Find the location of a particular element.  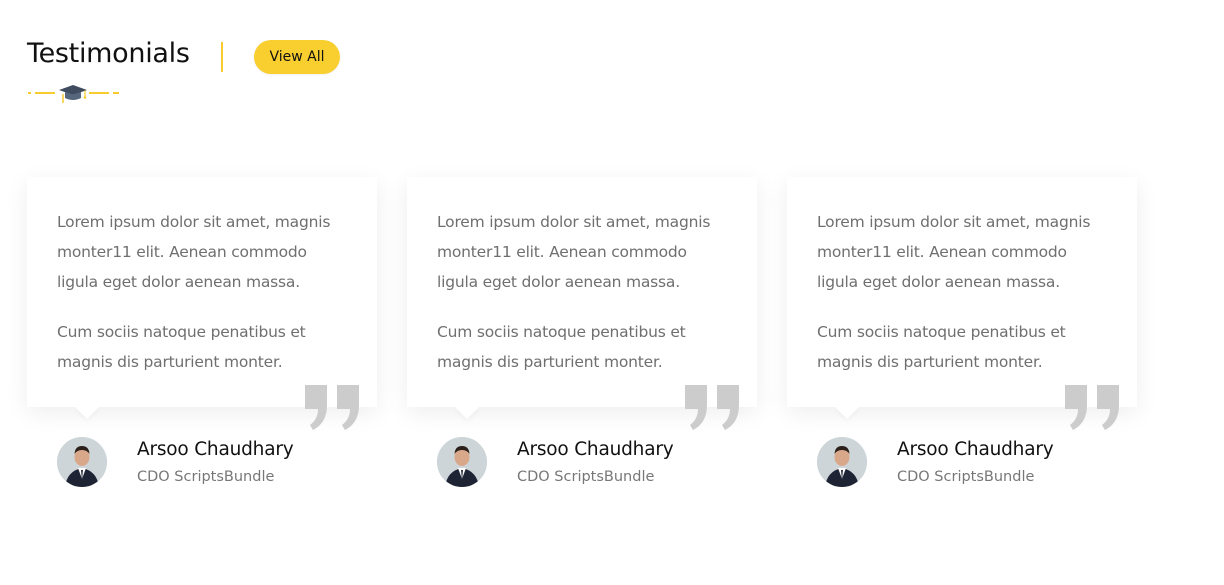

graduation-cap-icon is located at coordinates (73, 94).